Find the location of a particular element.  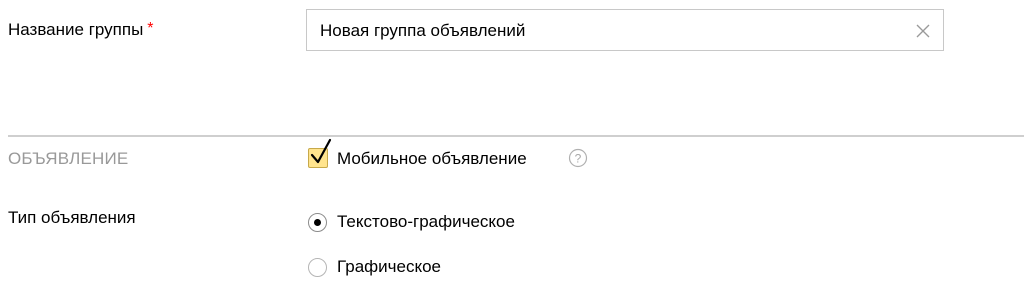

ad-type-option-label: Графическое is located at coordinates (389, 267).